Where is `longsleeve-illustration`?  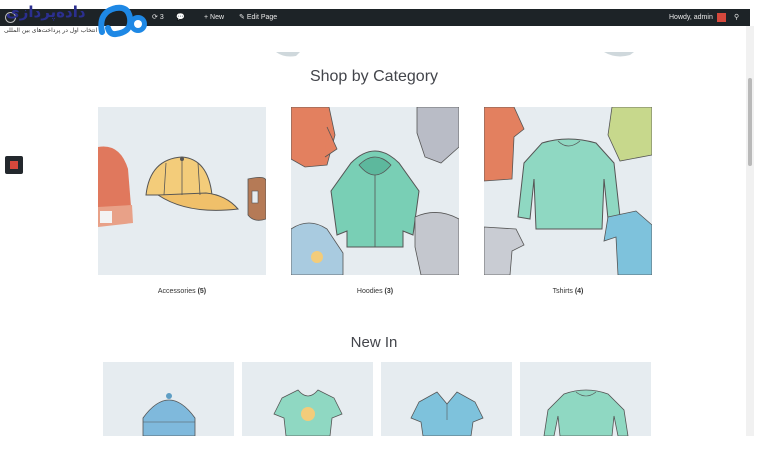
longsleeve-illustration is located at coordinates (585, 399).